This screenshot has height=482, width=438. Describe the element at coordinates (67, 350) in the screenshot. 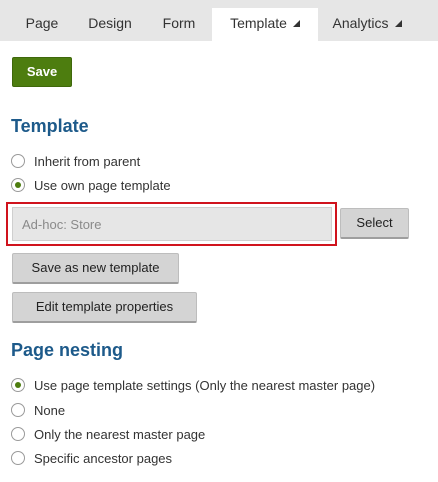

I see `page-nesting-section-title: Page nesting` at that location.